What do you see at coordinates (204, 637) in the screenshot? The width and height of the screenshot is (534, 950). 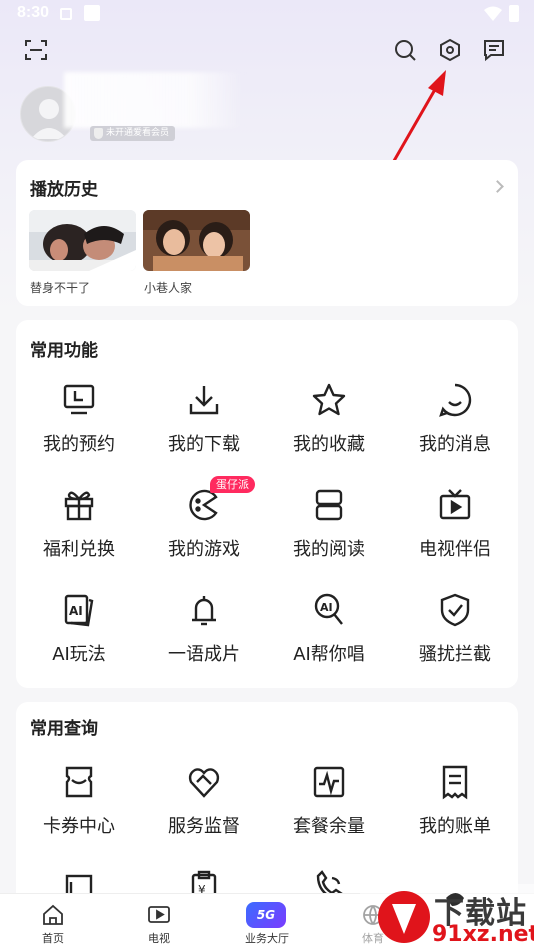 I see `func-one-phrase: 一语成片` at bounding box center [204, 637].